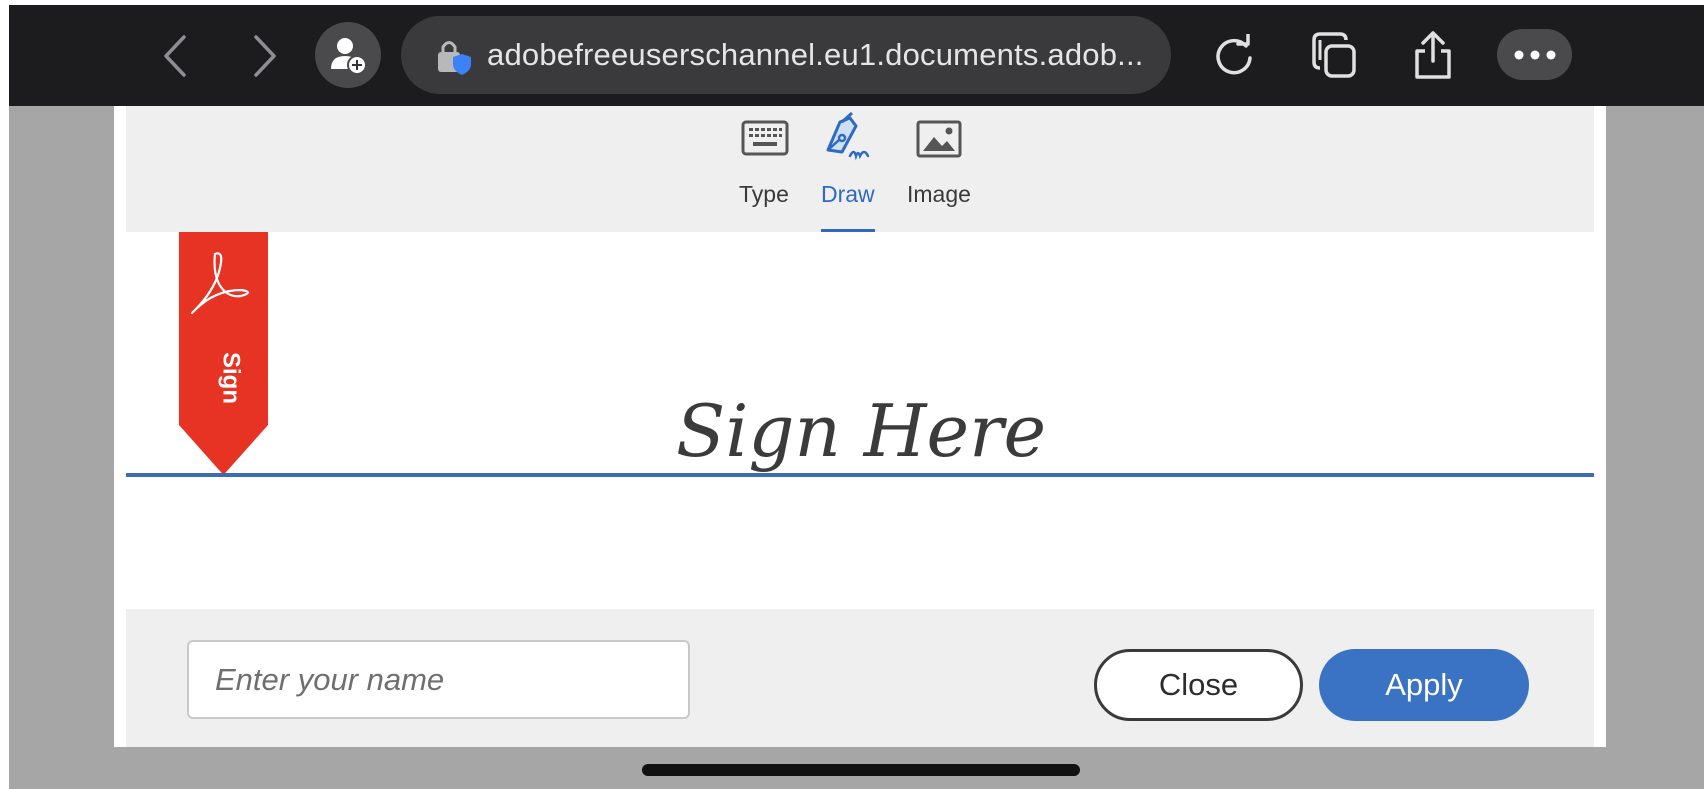 The height and width of the screenshot is (789, 1704). What do you see at coordinates (348, 55) in the screenshot?
I see `profile-add-icon` at bounding box center [348, 55].